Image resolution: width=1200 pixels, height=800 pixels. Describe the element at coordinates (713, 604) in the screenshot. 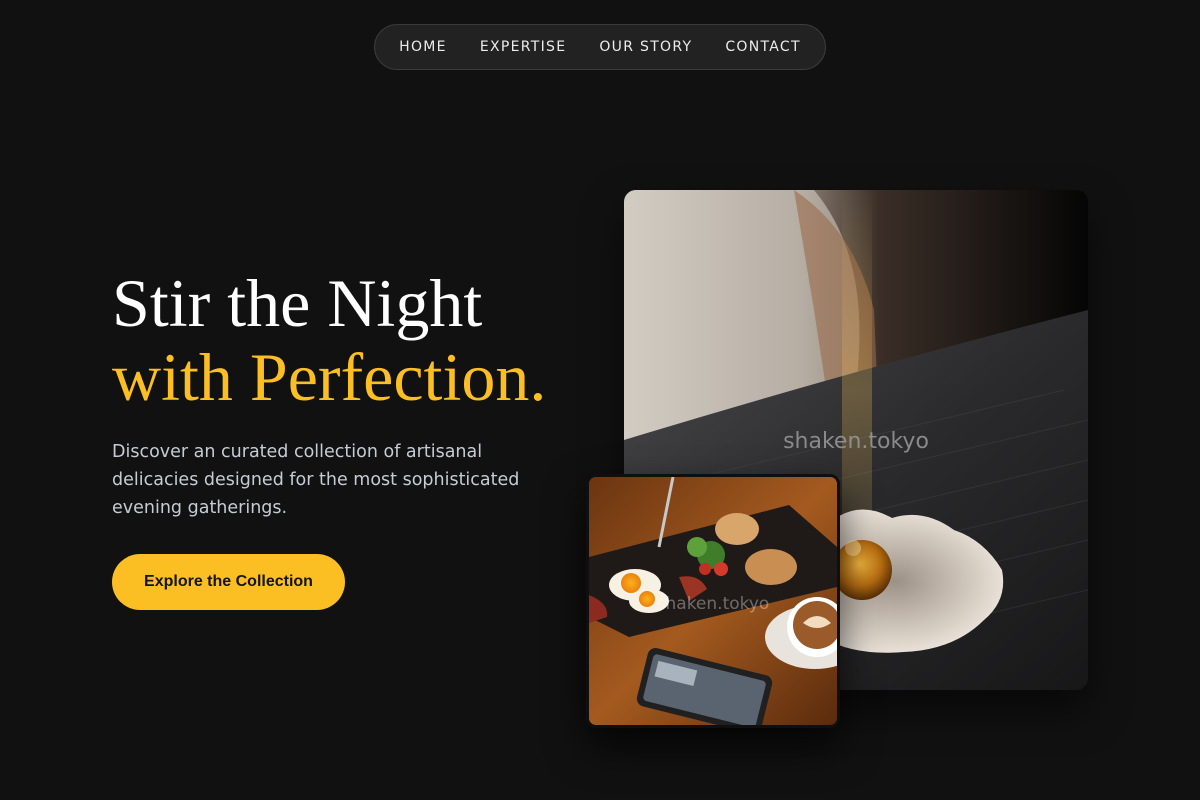

I see `small-photo-watermark: shaken.tokyo` at that location.